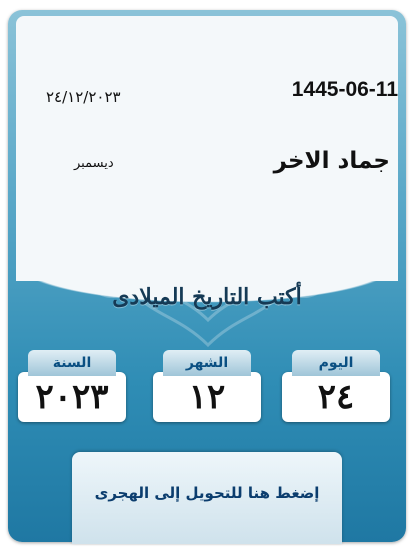 The height and width of the screenshot is (550, 414). What do you see at coordinates (207, 297) in the screenshot?
I see `input-instruction: أكتب التاريخ الميلادى` at bounding box center [207, 297].